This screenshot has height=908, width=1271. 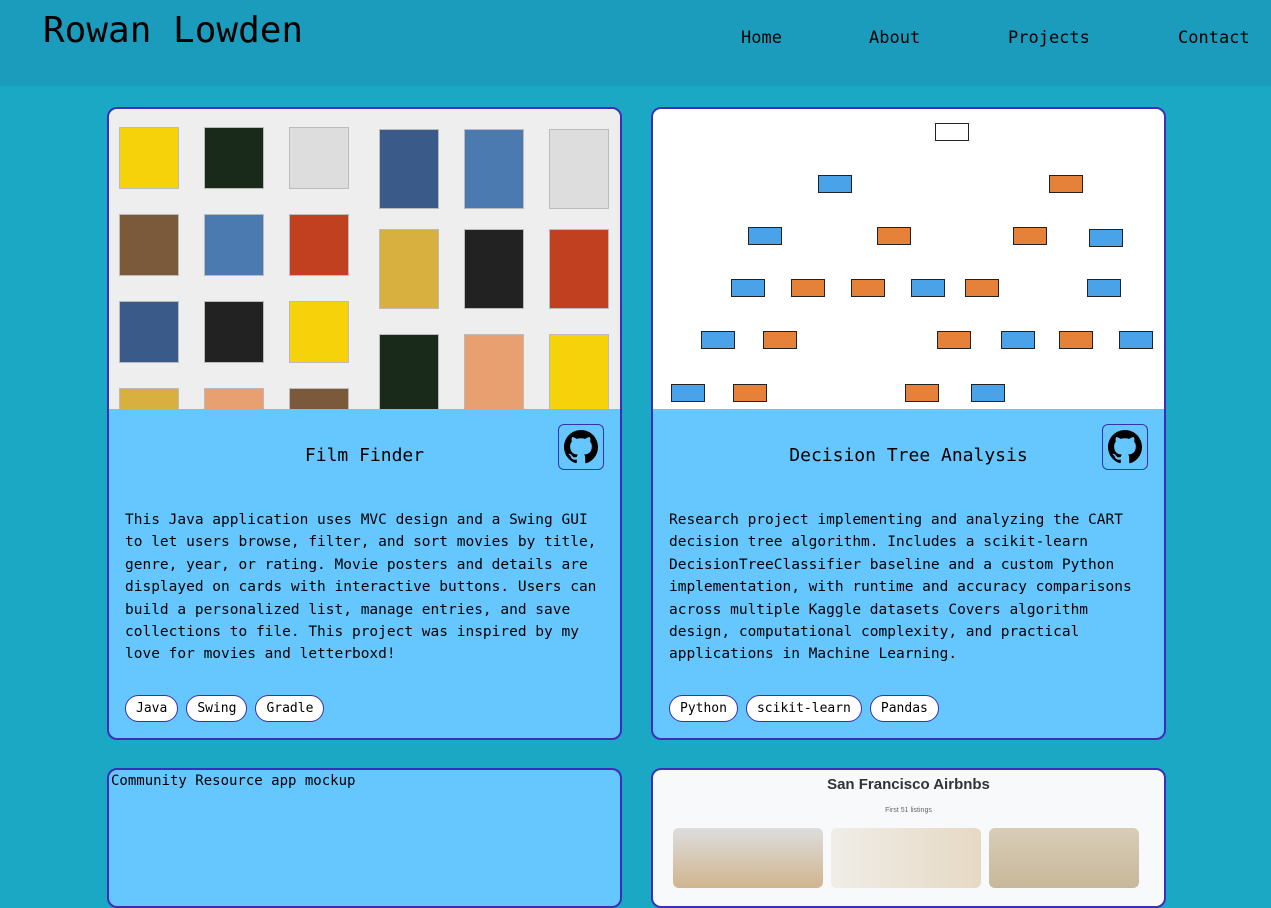 I want to click on project-card-community-resource: Community Resource app mockup, so click(x=364, y=838).